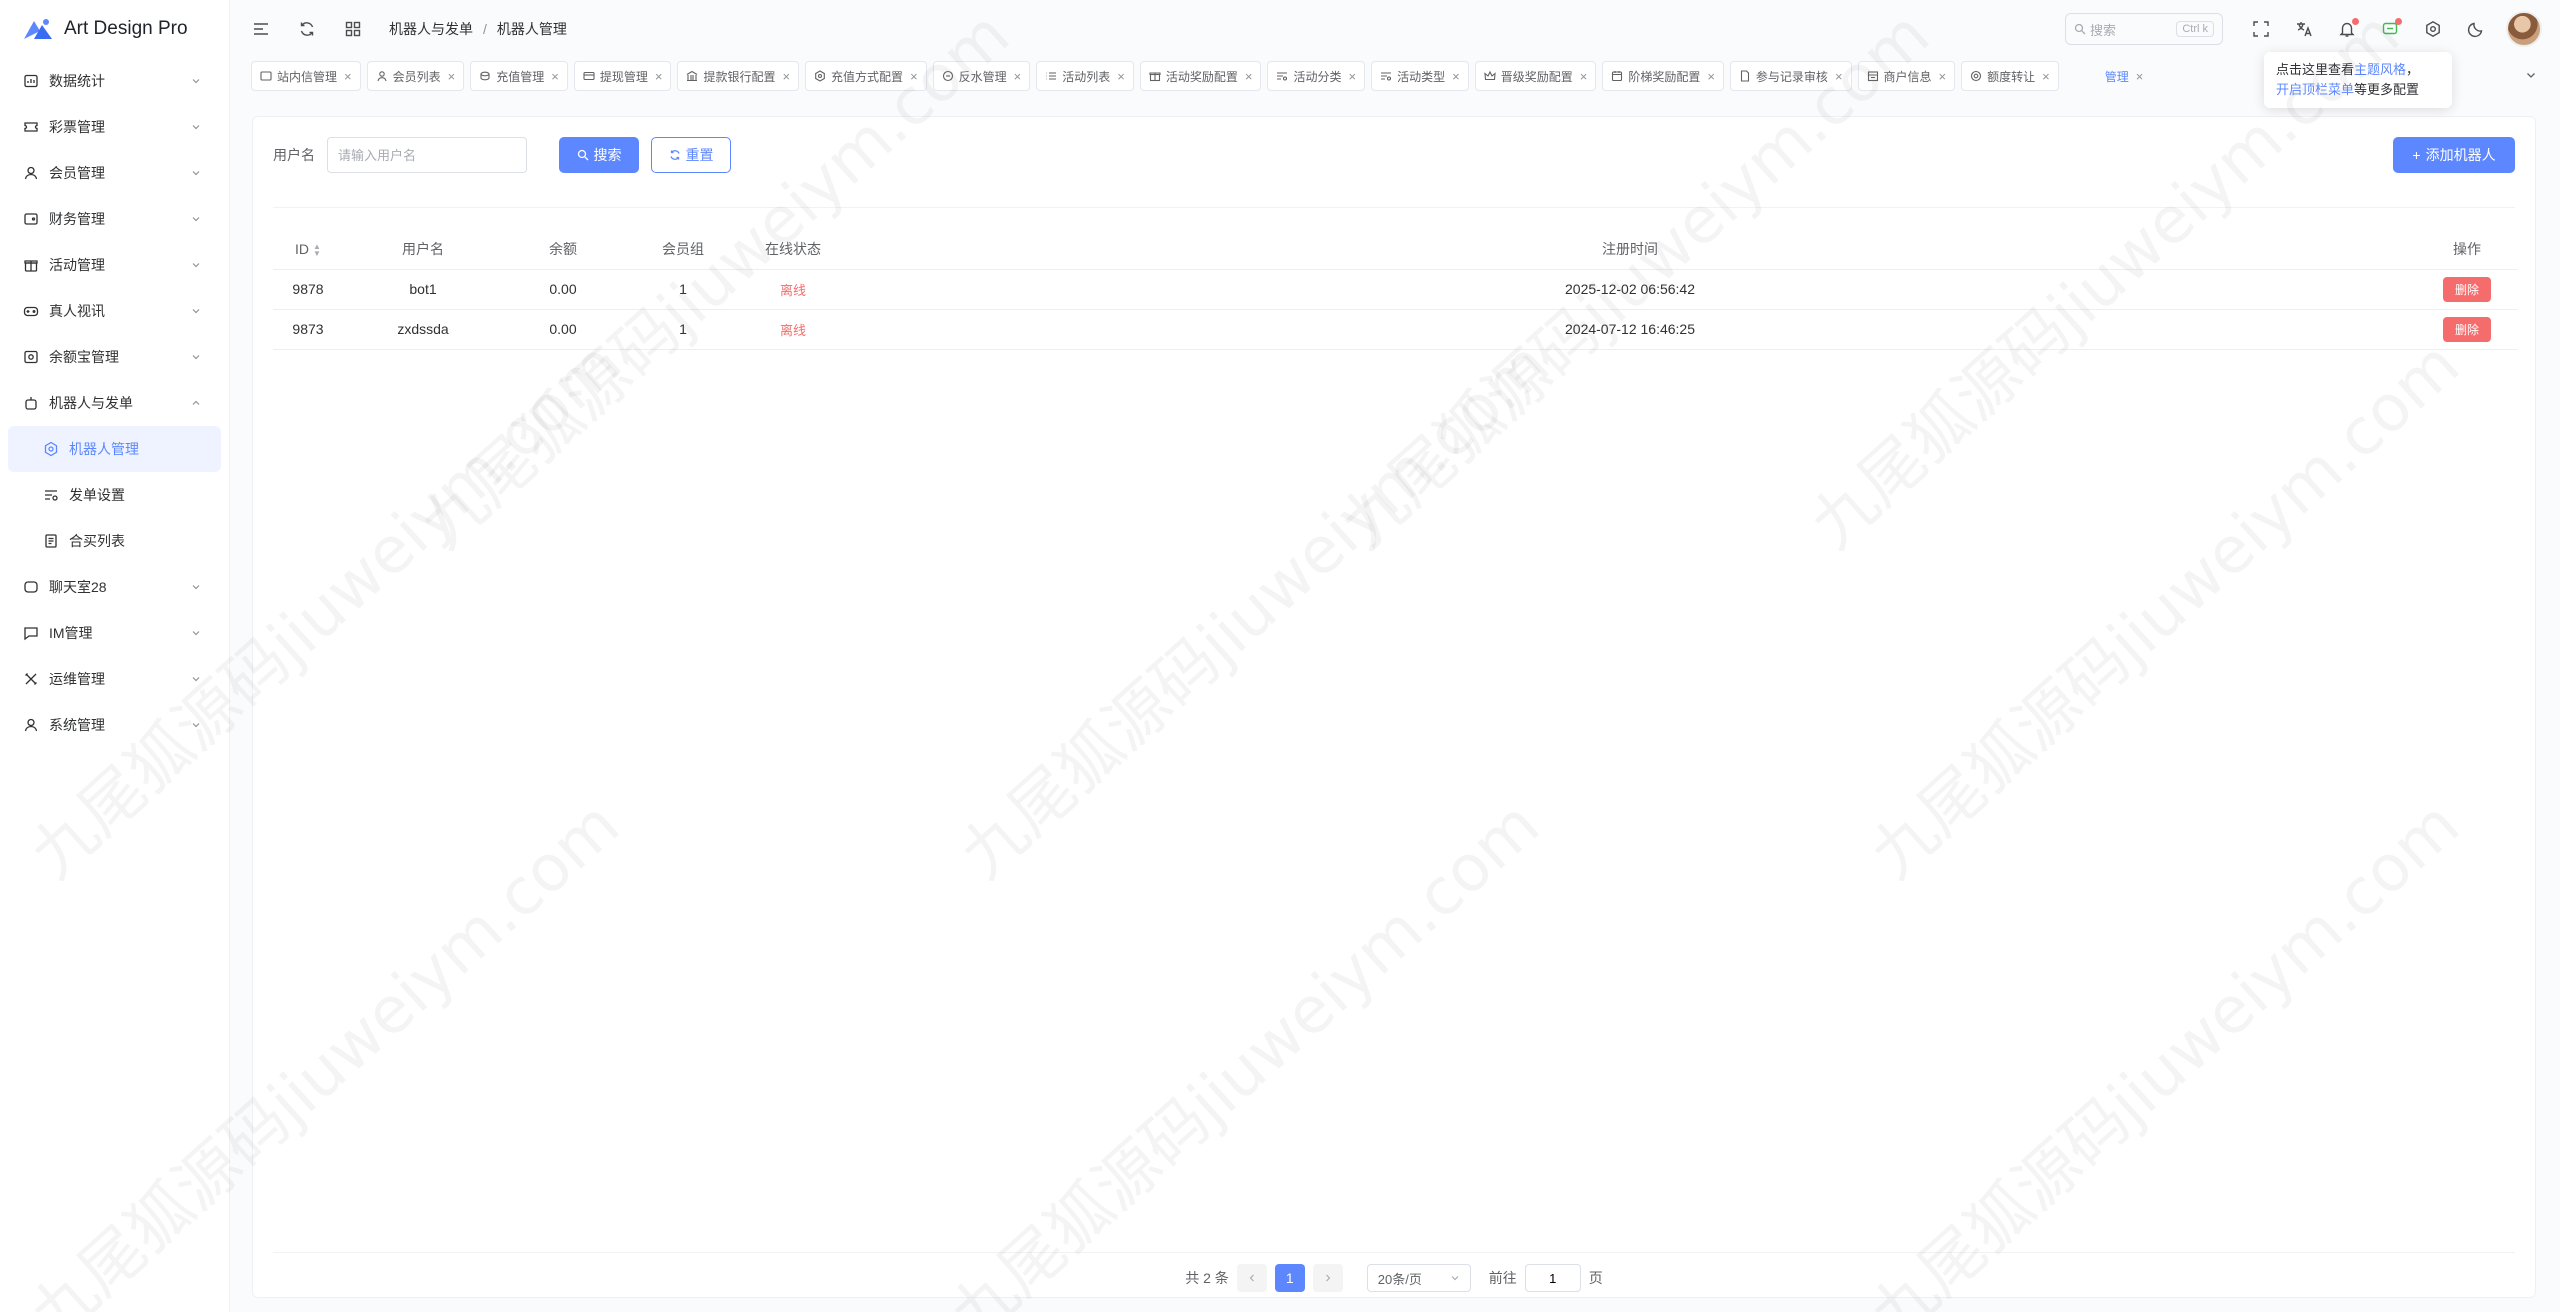 This screenshot has height=1312, width=2560. I want to click on sidebar-subitem-order-settings: 发单设置, so click(114, 495).